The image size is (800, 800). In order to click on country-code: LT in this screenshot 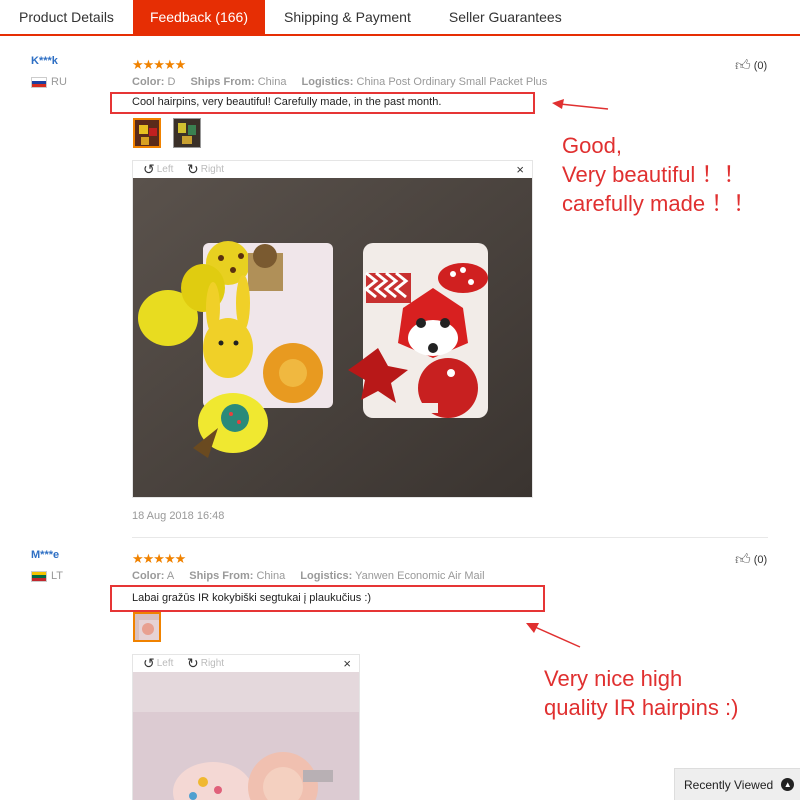, I will do `click(57, 576)`.